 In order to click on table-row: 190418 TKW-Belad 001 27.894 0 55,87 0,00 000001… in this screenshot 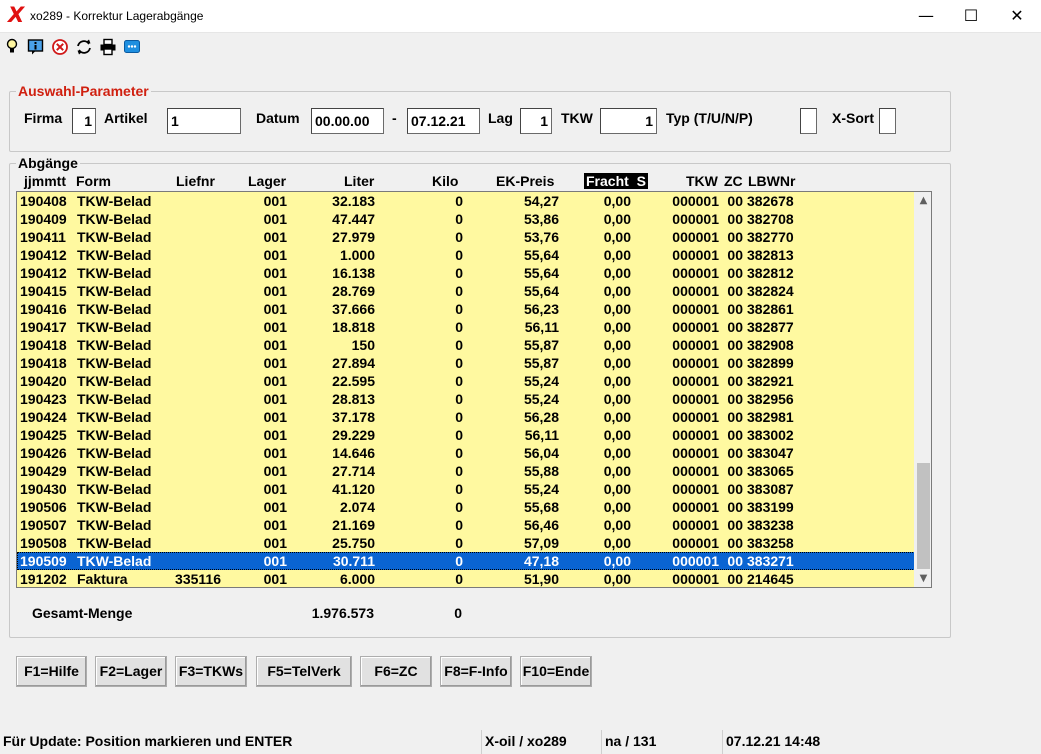, I will do `click(466, 363)`.